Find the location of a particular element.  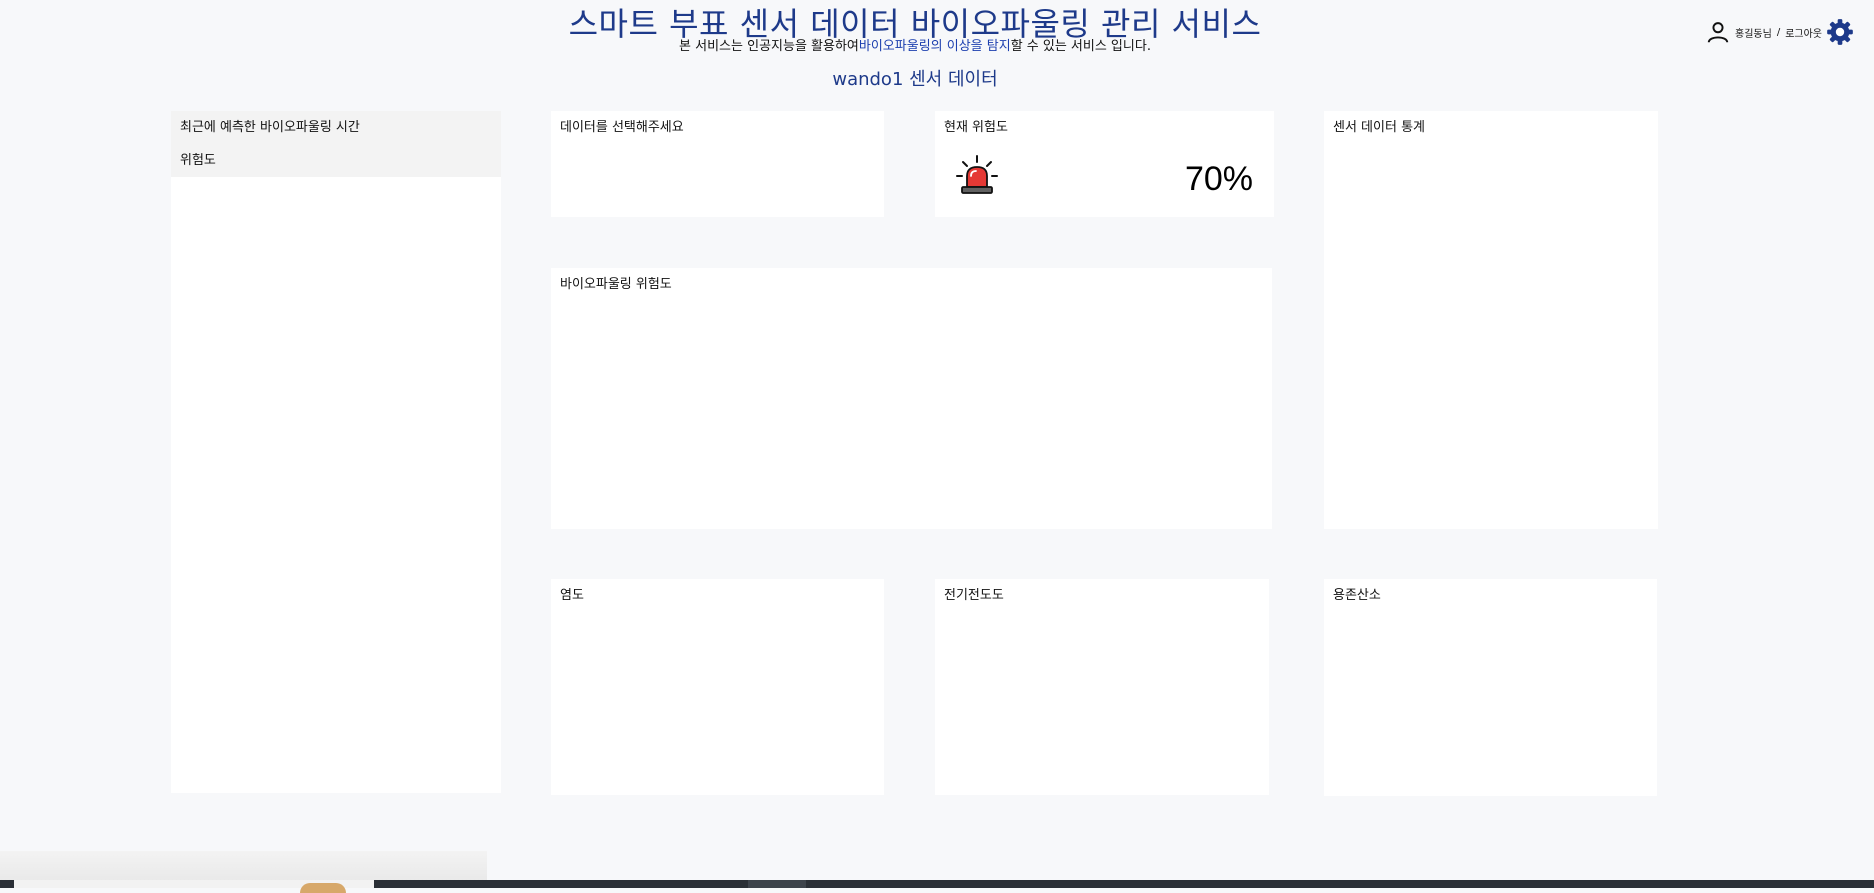

taskbar-active-app is located at coordinates (777, 884).